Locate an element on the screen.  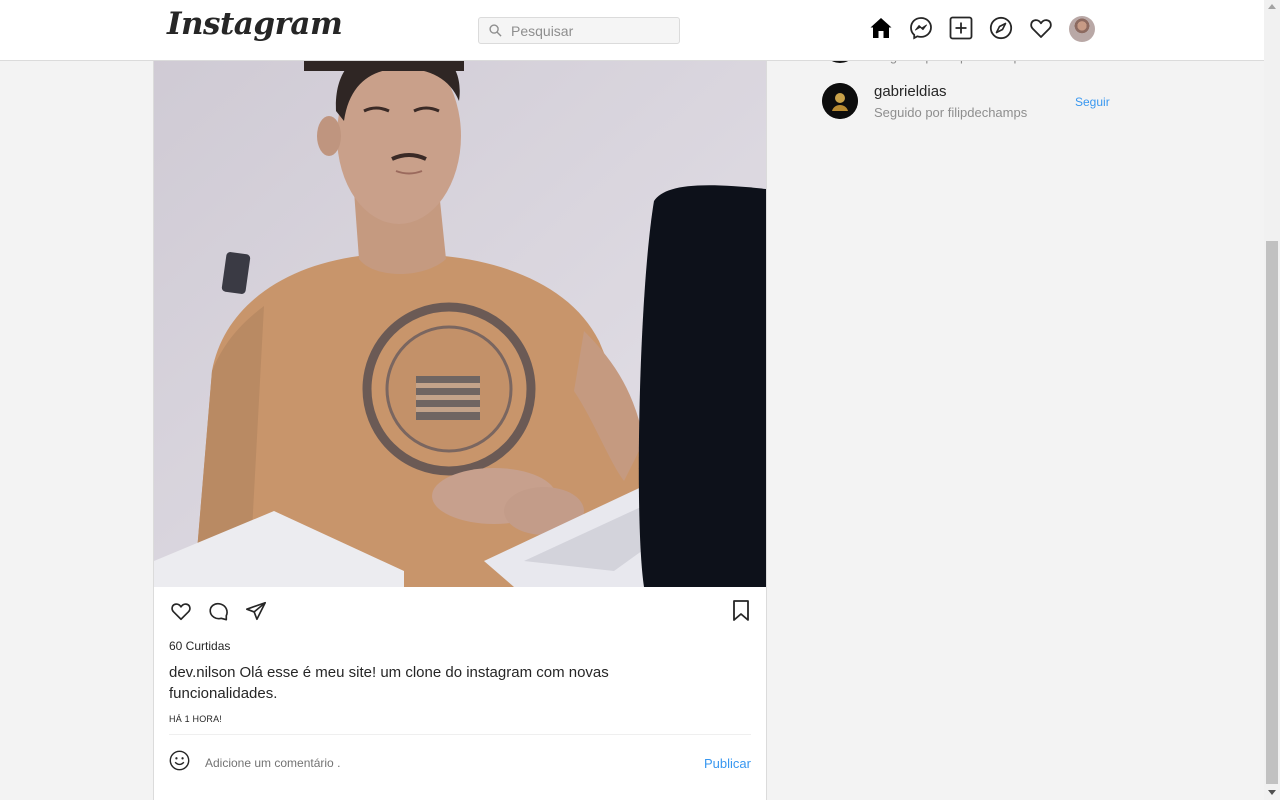
search-input is located at coordinates (591, 31).